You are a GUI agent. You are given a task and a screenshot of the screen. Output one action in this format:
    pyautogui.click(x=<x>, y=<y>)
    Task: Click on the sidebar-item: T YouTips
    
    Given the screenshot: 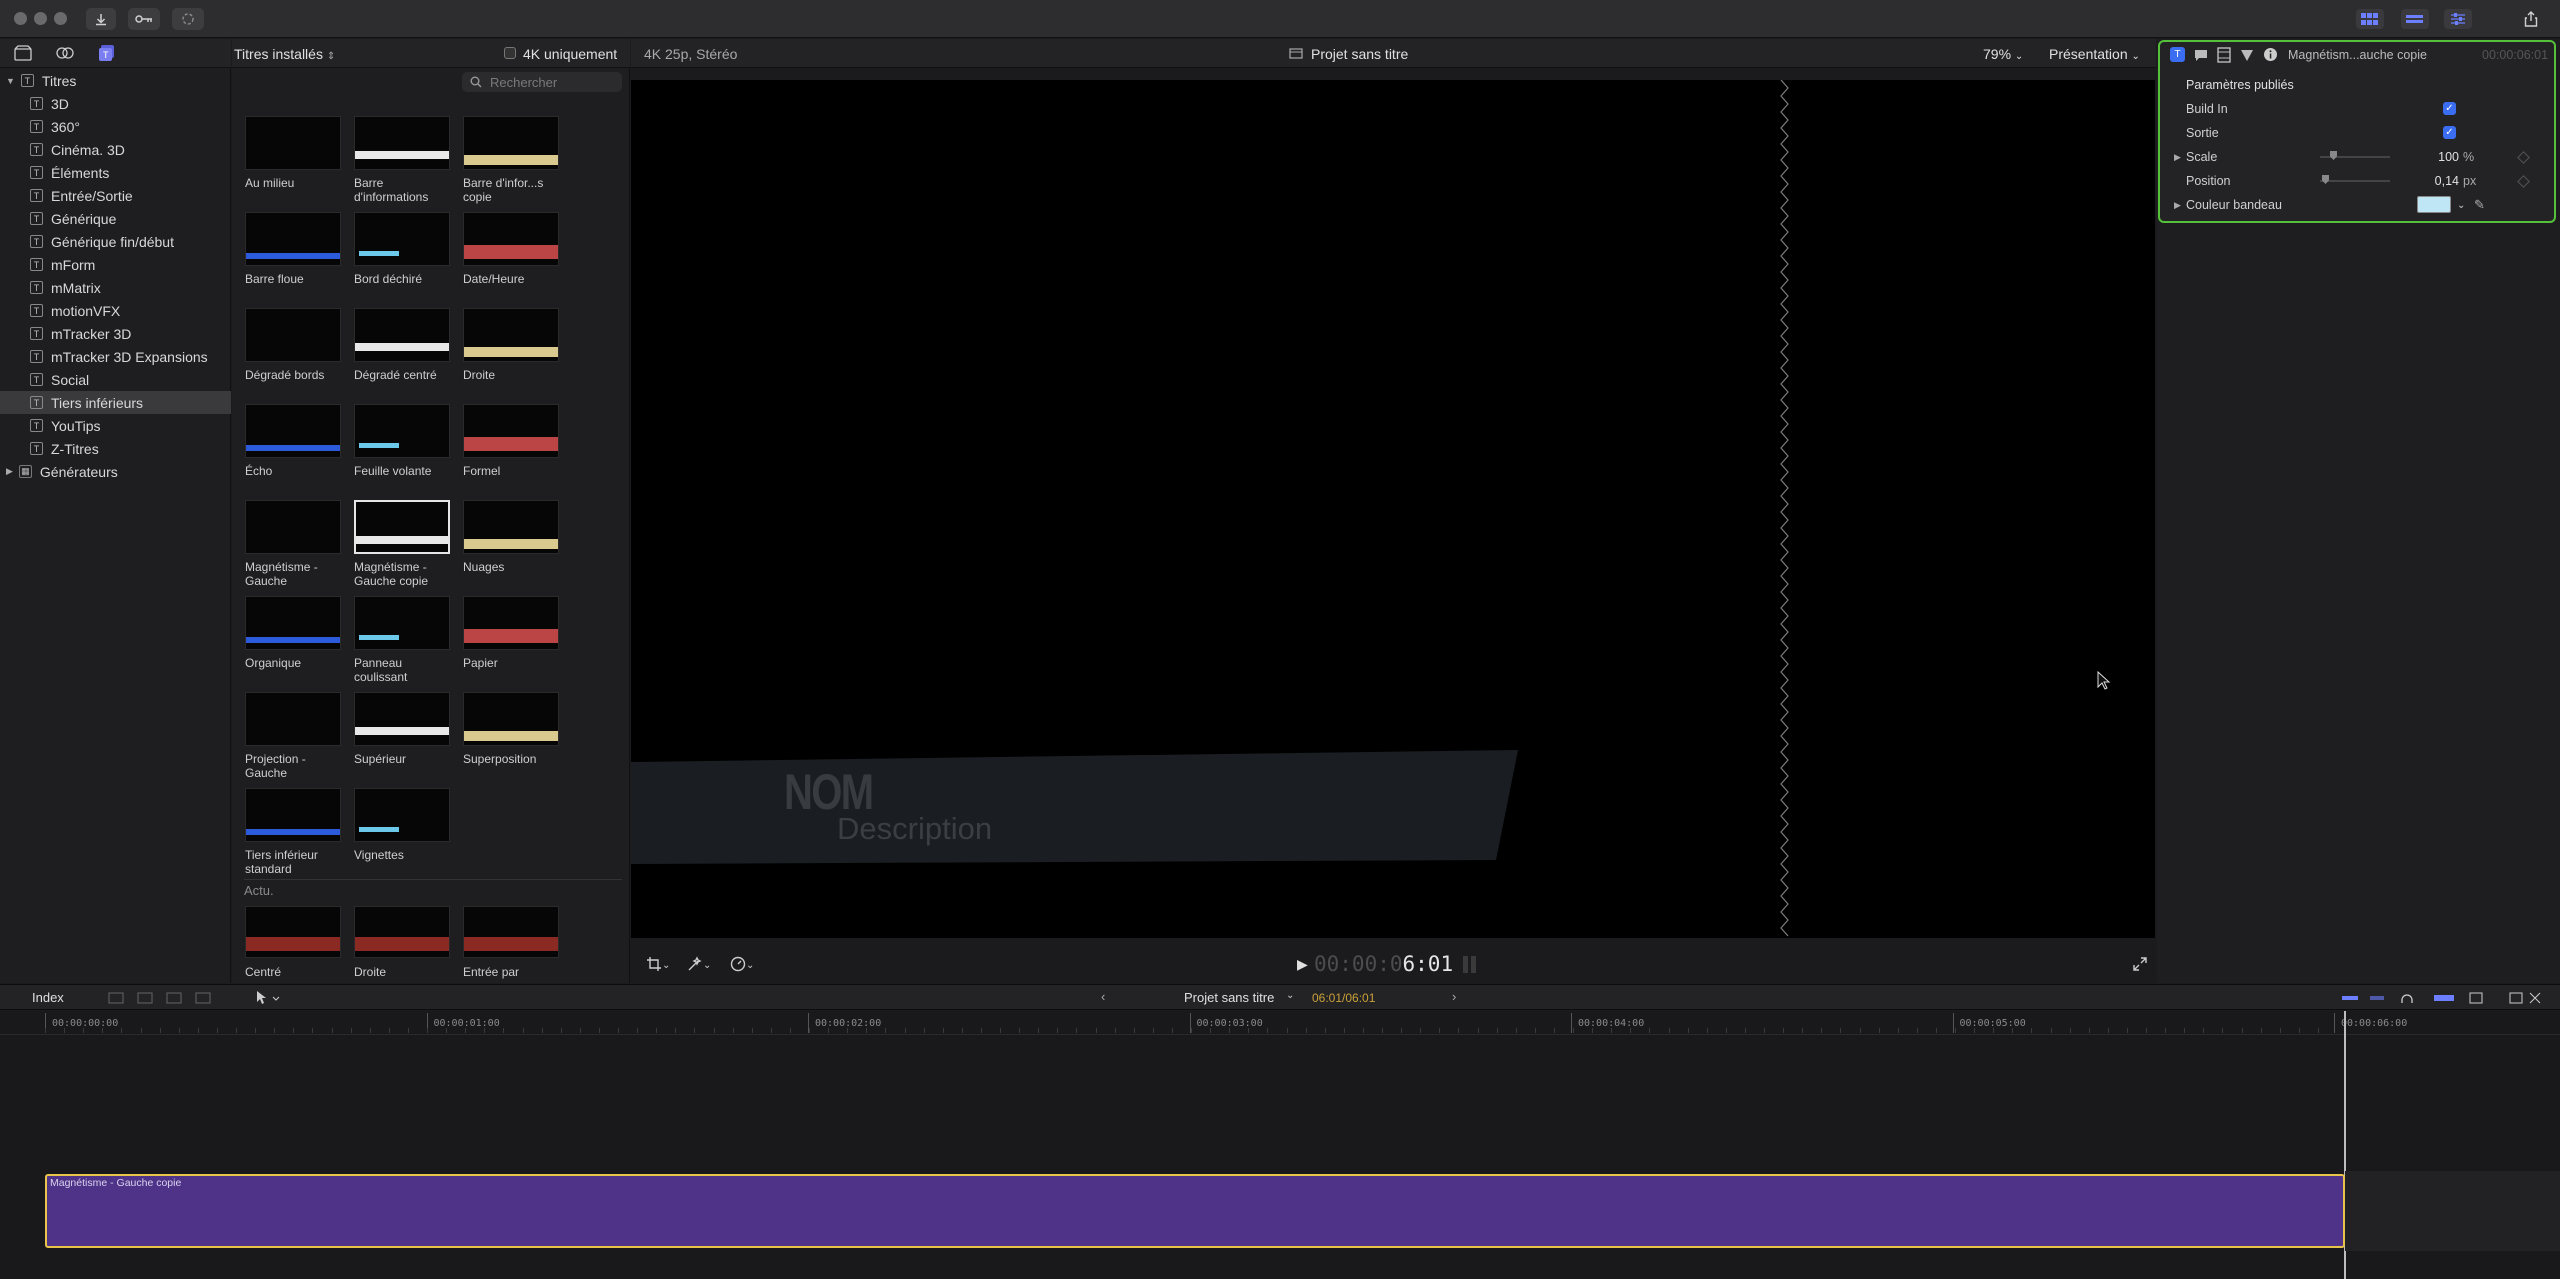 What is the action you would take?
    pyautogui.click(x=115, y=425)
    